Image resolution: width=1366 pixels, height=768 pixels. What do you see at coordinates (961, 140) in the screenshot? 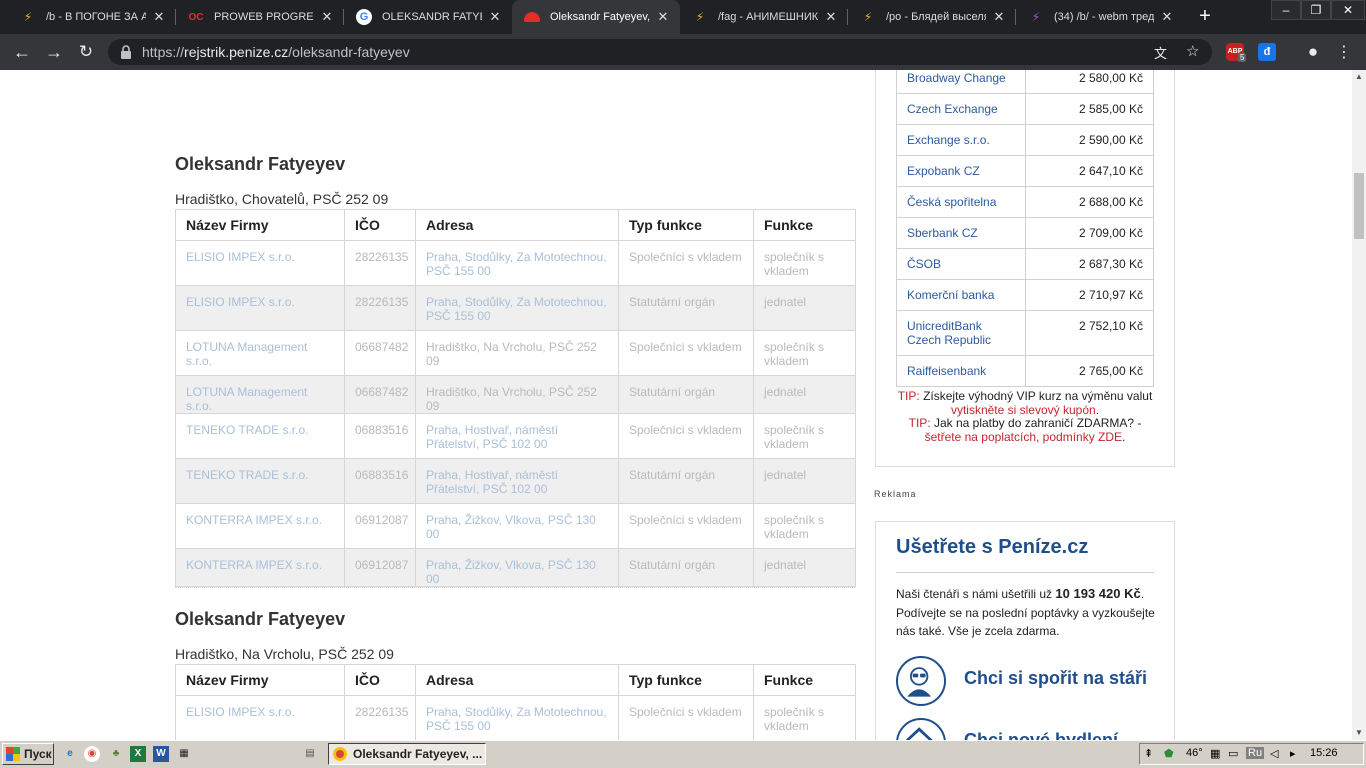
I see `bank-link: Exchange s.r.o.` at bounding box center [961, 140].